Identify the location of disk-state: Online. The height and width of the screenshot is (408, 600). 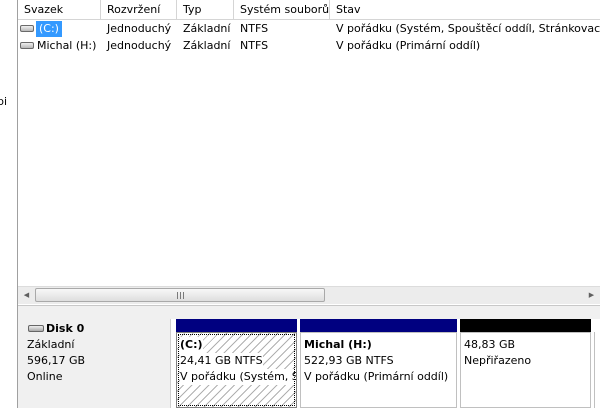
(45, 376).